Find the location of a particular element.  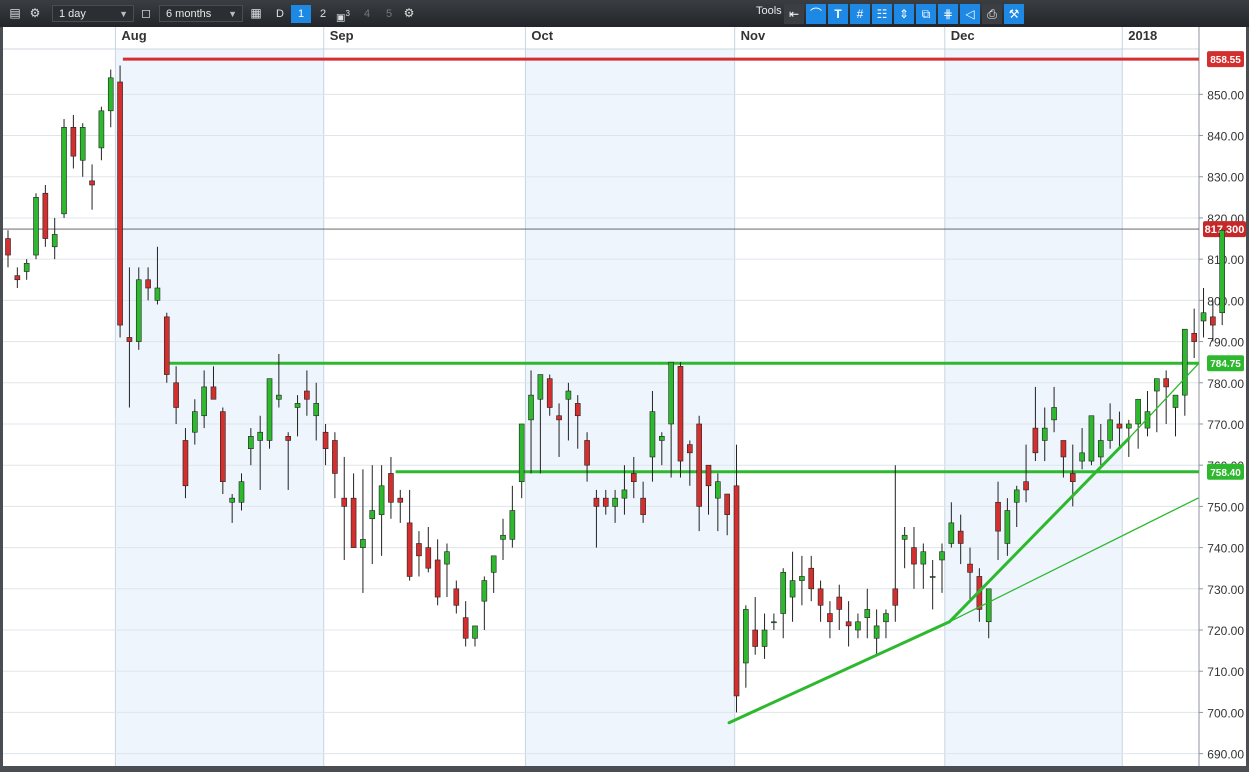

y-tick-label: 770.00 is located at coordinates (1225, 425).